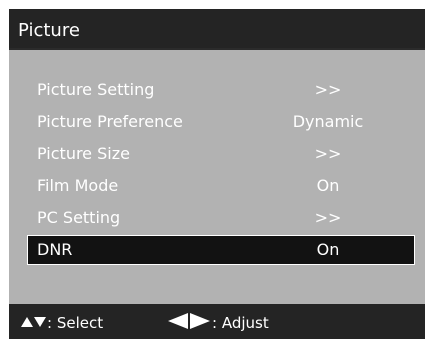 This screenshot has width=433, height=343. Describe the element at coordinates (79, 217) in the screenshot. I see `menu-item-label: PC Setting` at that location.